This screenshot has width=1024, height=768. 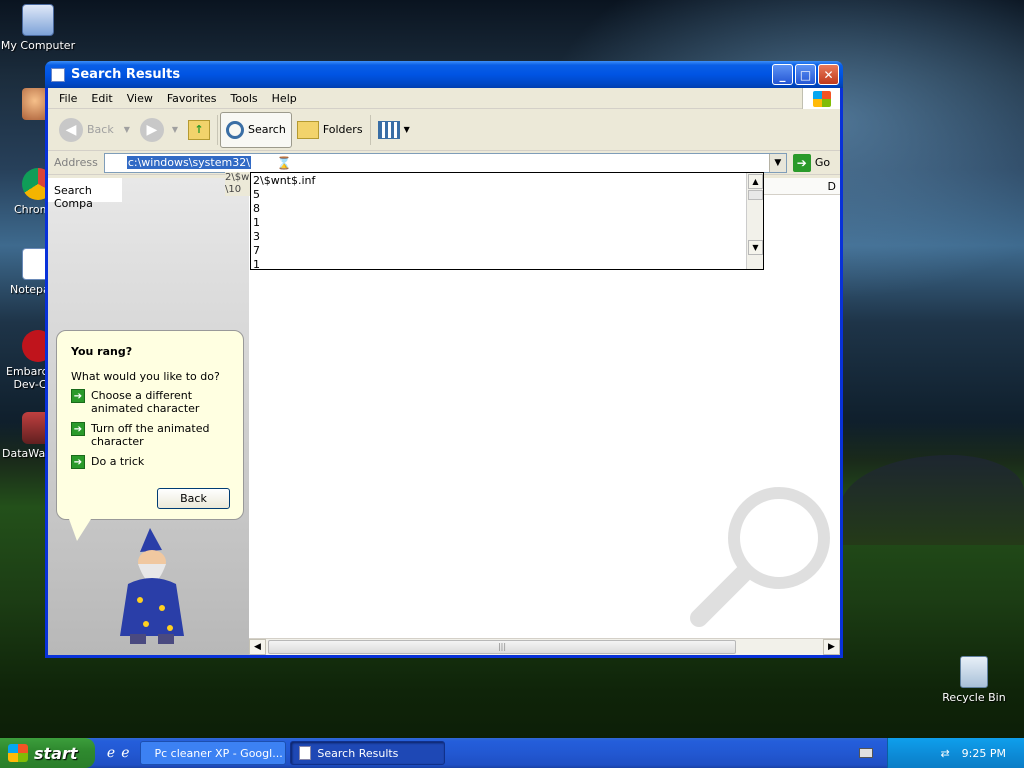 I want to click on start-button: start, so click(x=47, y=753).